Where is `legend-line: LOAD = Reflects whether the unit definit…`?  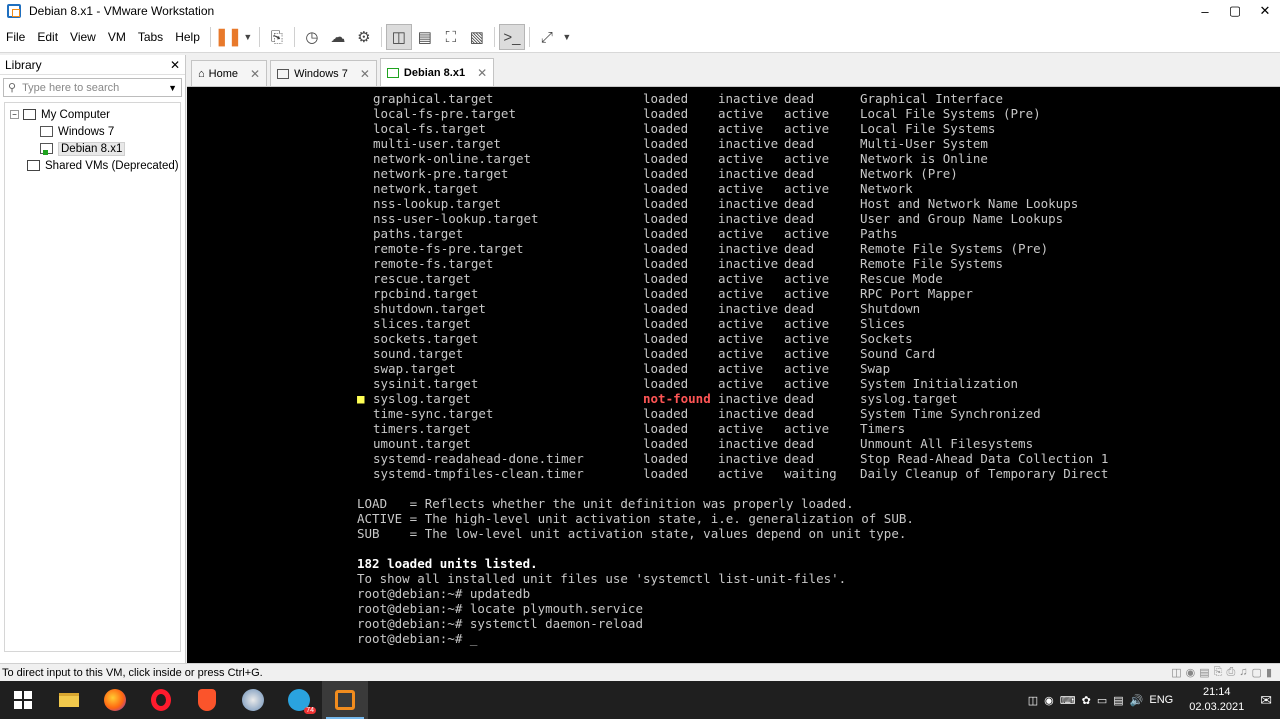 legend-line: LOAD = Reflects whether the unit definit… is located at coordinates (605, 503).